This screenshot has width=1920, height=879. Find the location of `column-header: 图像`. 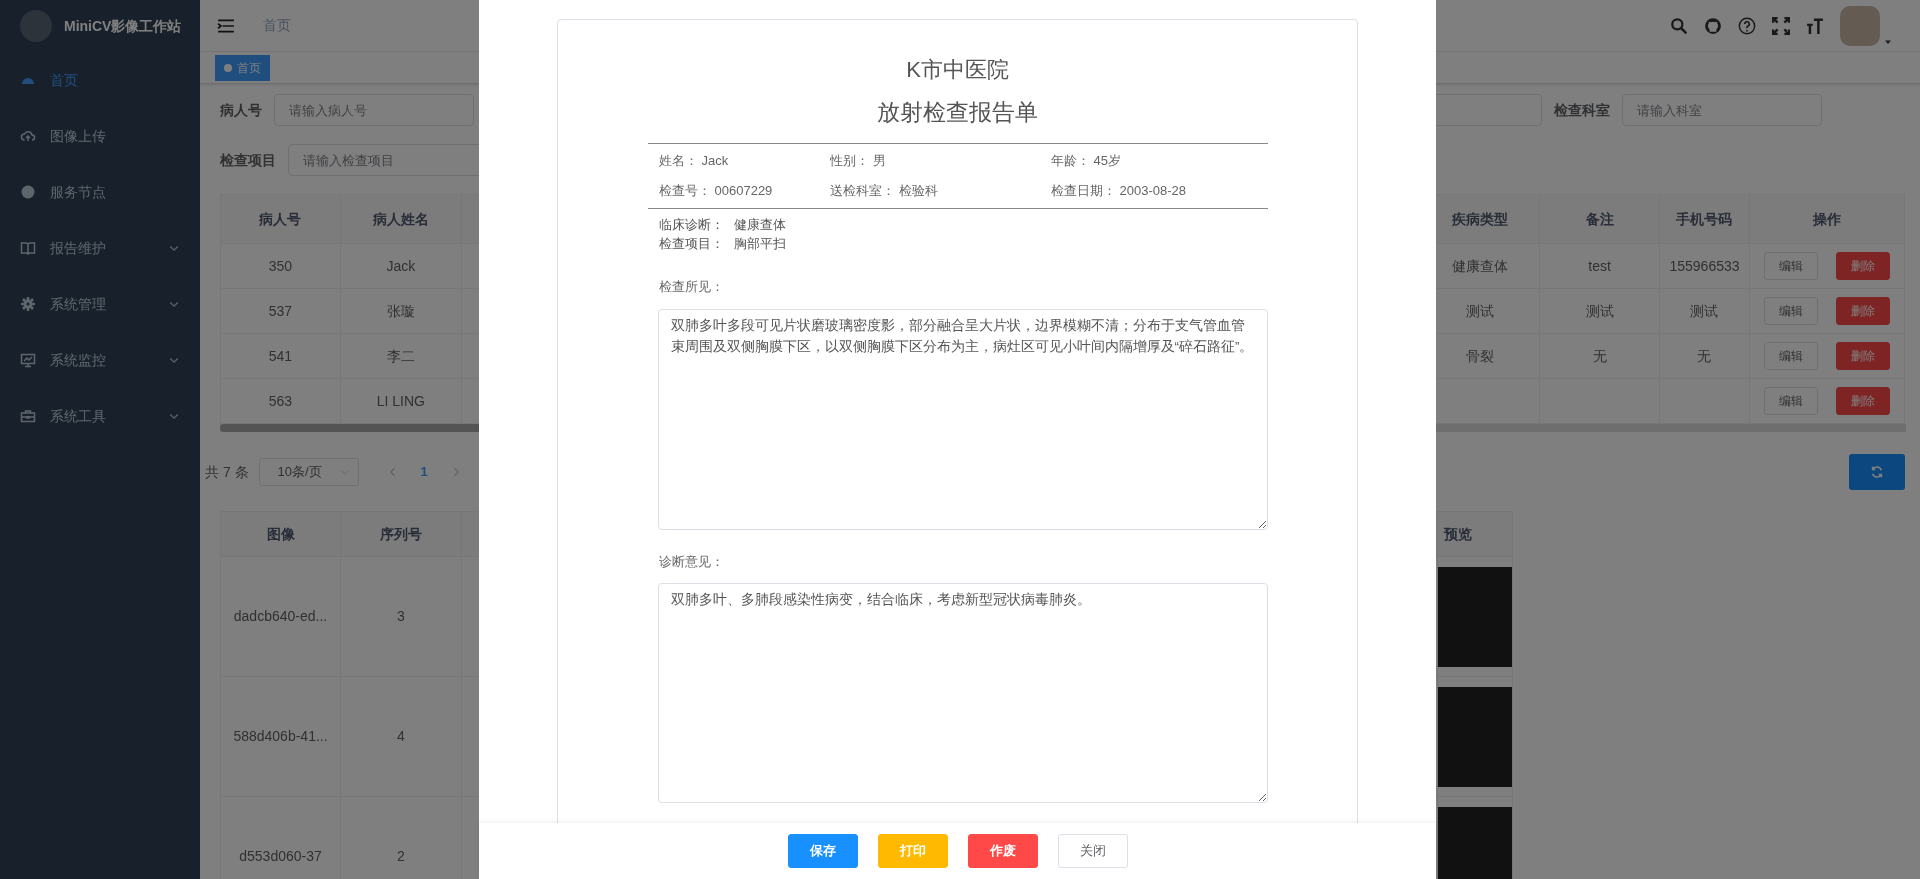

column-header: 图像 is located at coordinates (280, 534).